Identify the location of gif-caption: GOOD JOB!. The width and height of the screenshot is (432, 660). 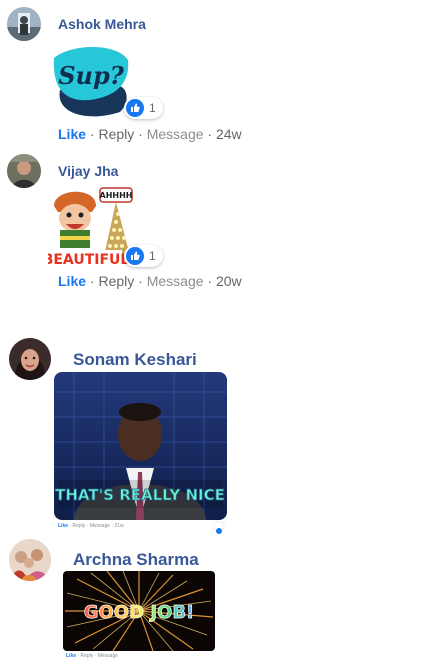
(139, 612).